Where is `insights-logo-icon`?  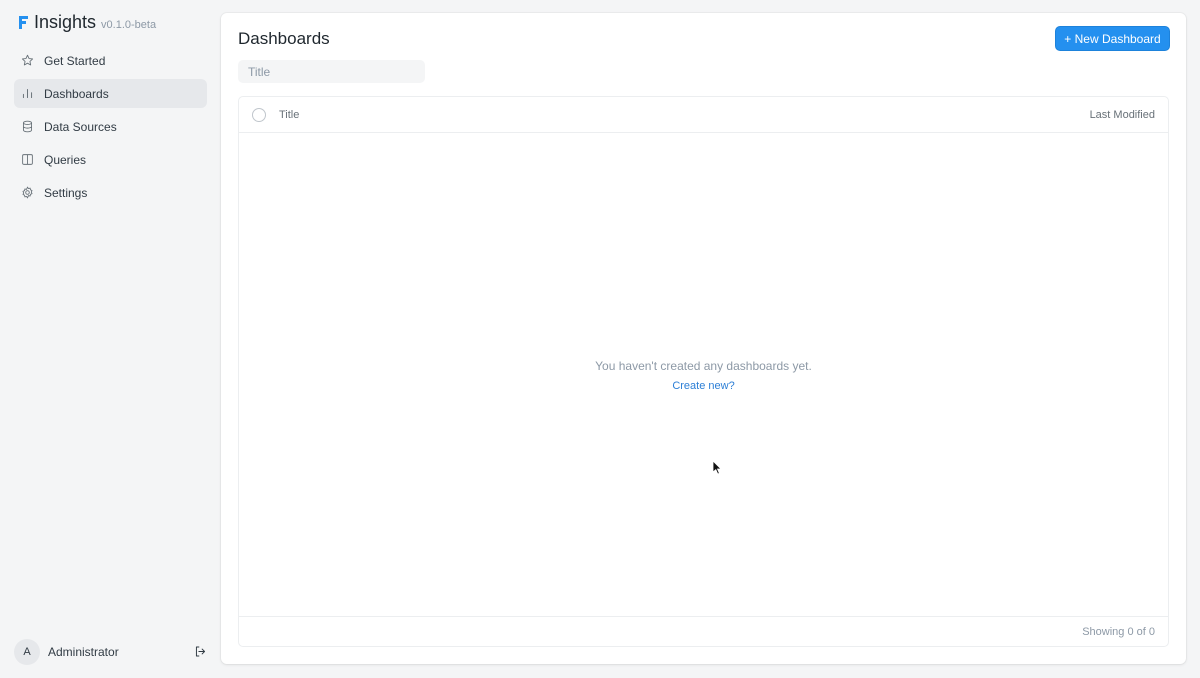 insights-logo-icon is located at coordinates (23, 22).